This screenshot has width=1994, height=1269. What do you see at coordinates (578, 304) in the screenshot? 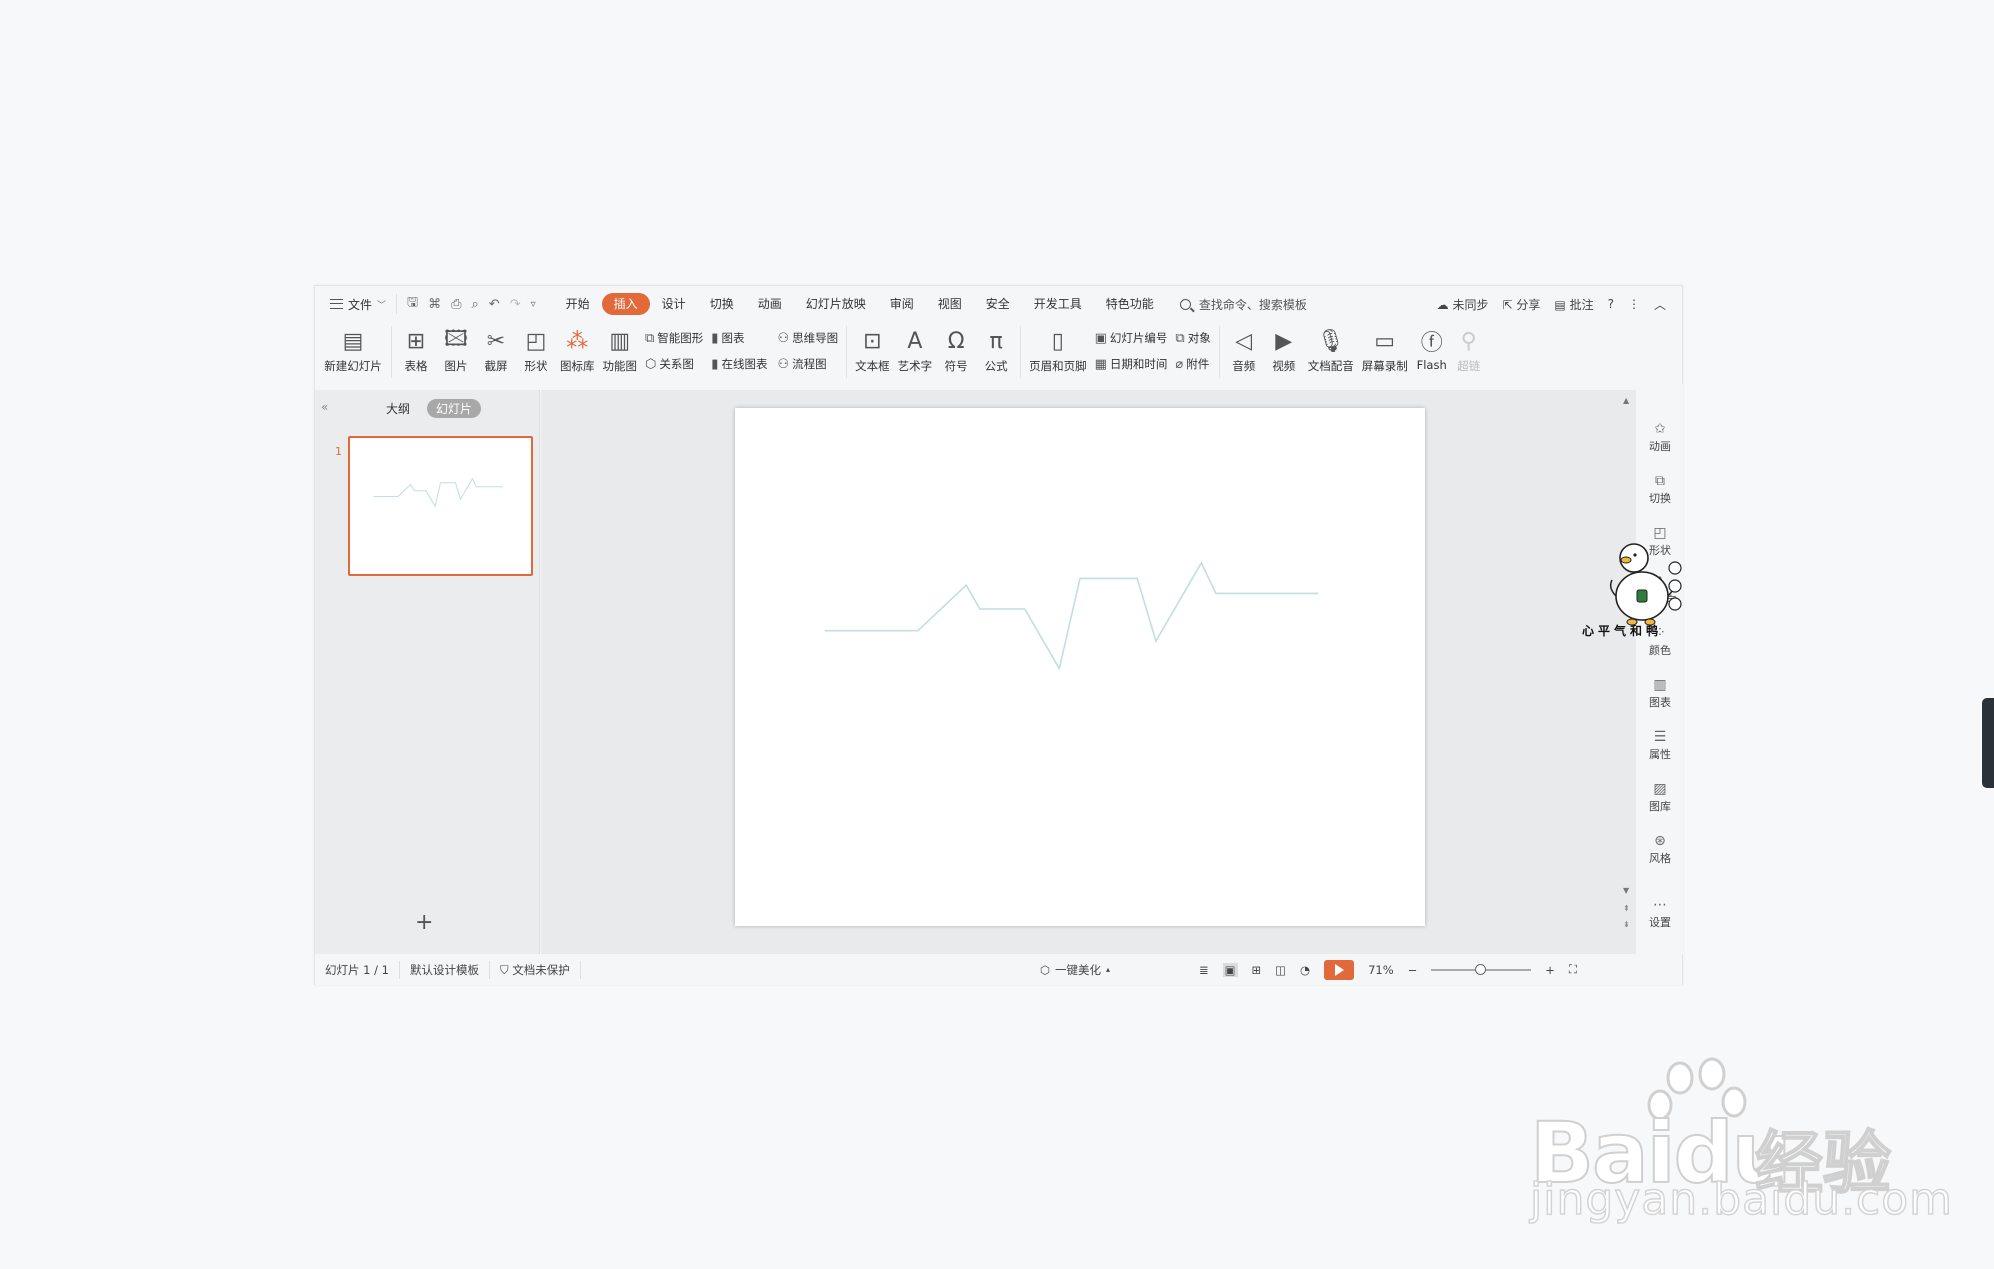
I see `tab-home: 开始` at bounding box center [578, 304].